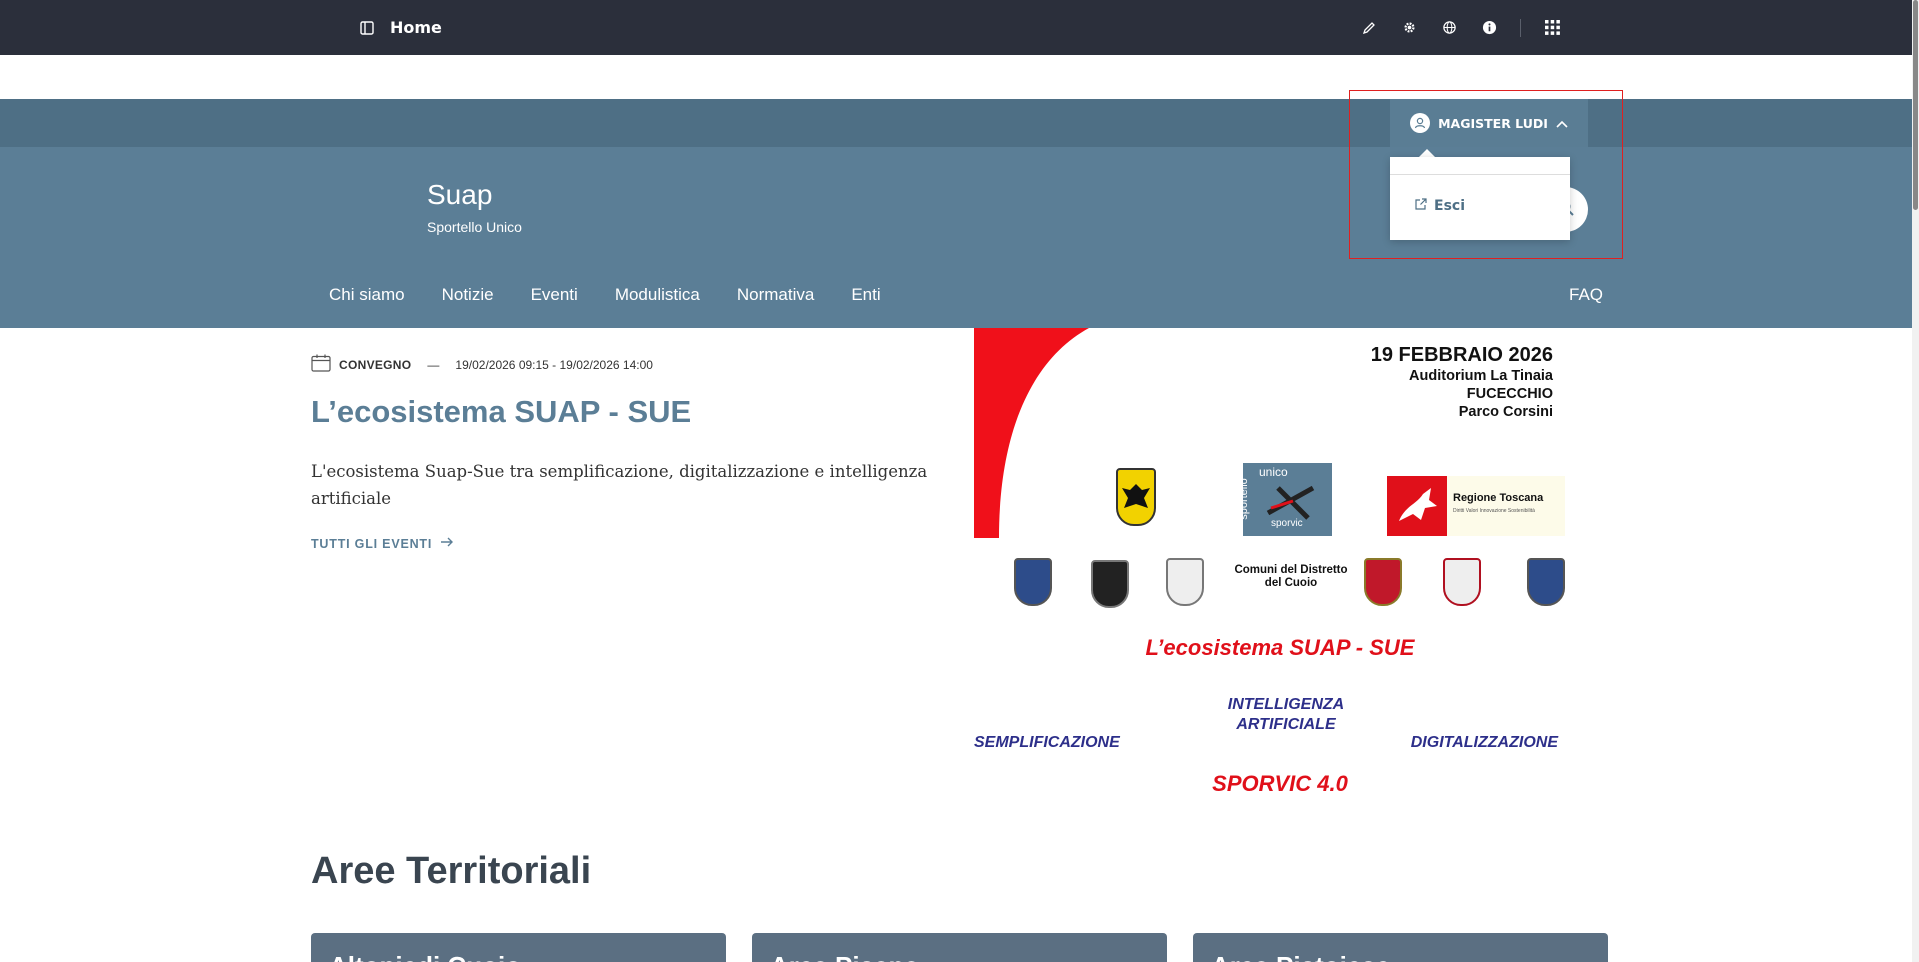 This screenshot has height=962, width=1919. What do you see at coordinates (1552, 28) in the screenshot?
I see `apps-grid-icon` at bounding box center [1552, 28].